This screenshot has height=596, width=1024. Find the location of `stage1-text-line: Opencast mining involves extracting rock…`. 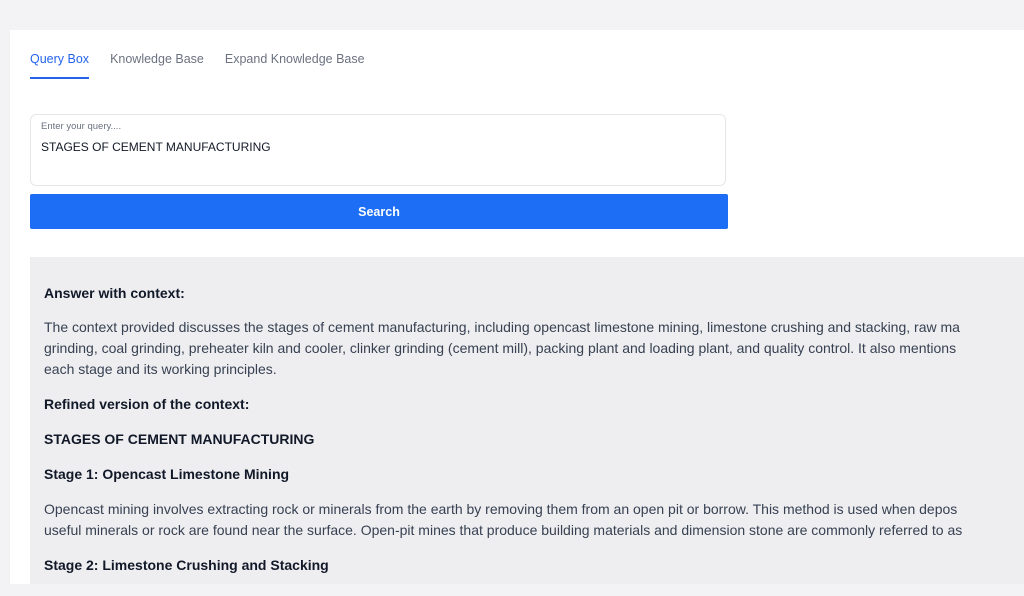

stage1-text-line: Opencast mining involves extracting rock… is located at coordinates (501, 509).